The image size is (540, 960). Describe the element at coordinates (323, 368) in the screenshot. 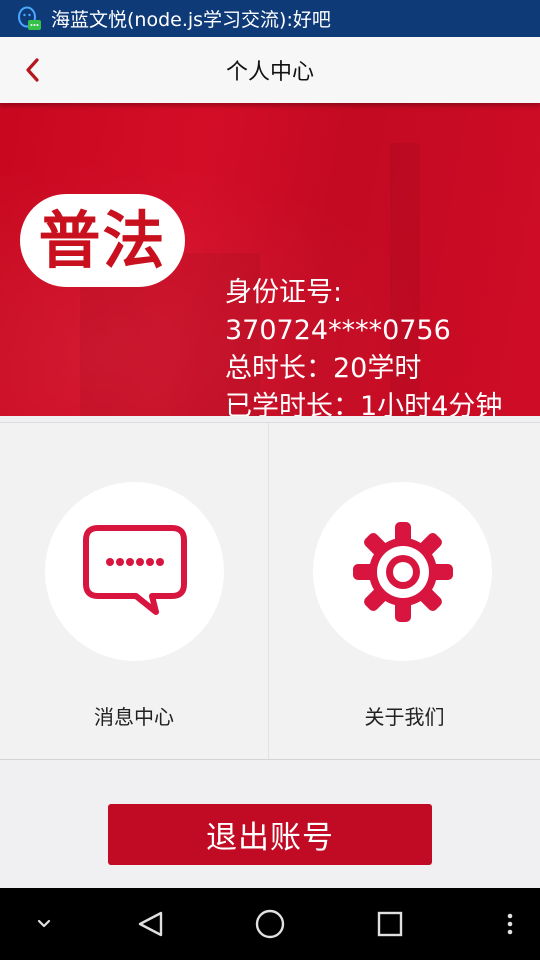

I see `total-hours: 总时长：20学时` at that location.